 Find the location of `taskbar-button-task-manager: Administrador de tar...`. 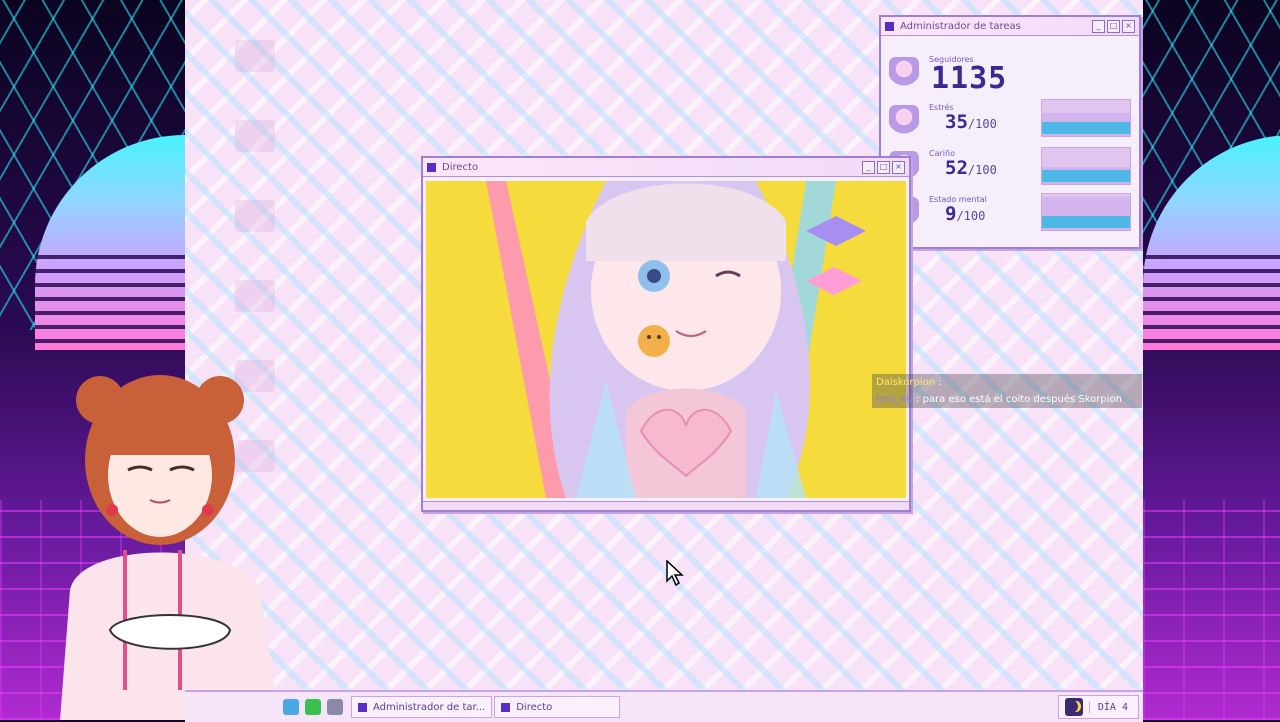

taskbar-button-task-manager: Administrador de tar... is located at coordinates (422, 707).